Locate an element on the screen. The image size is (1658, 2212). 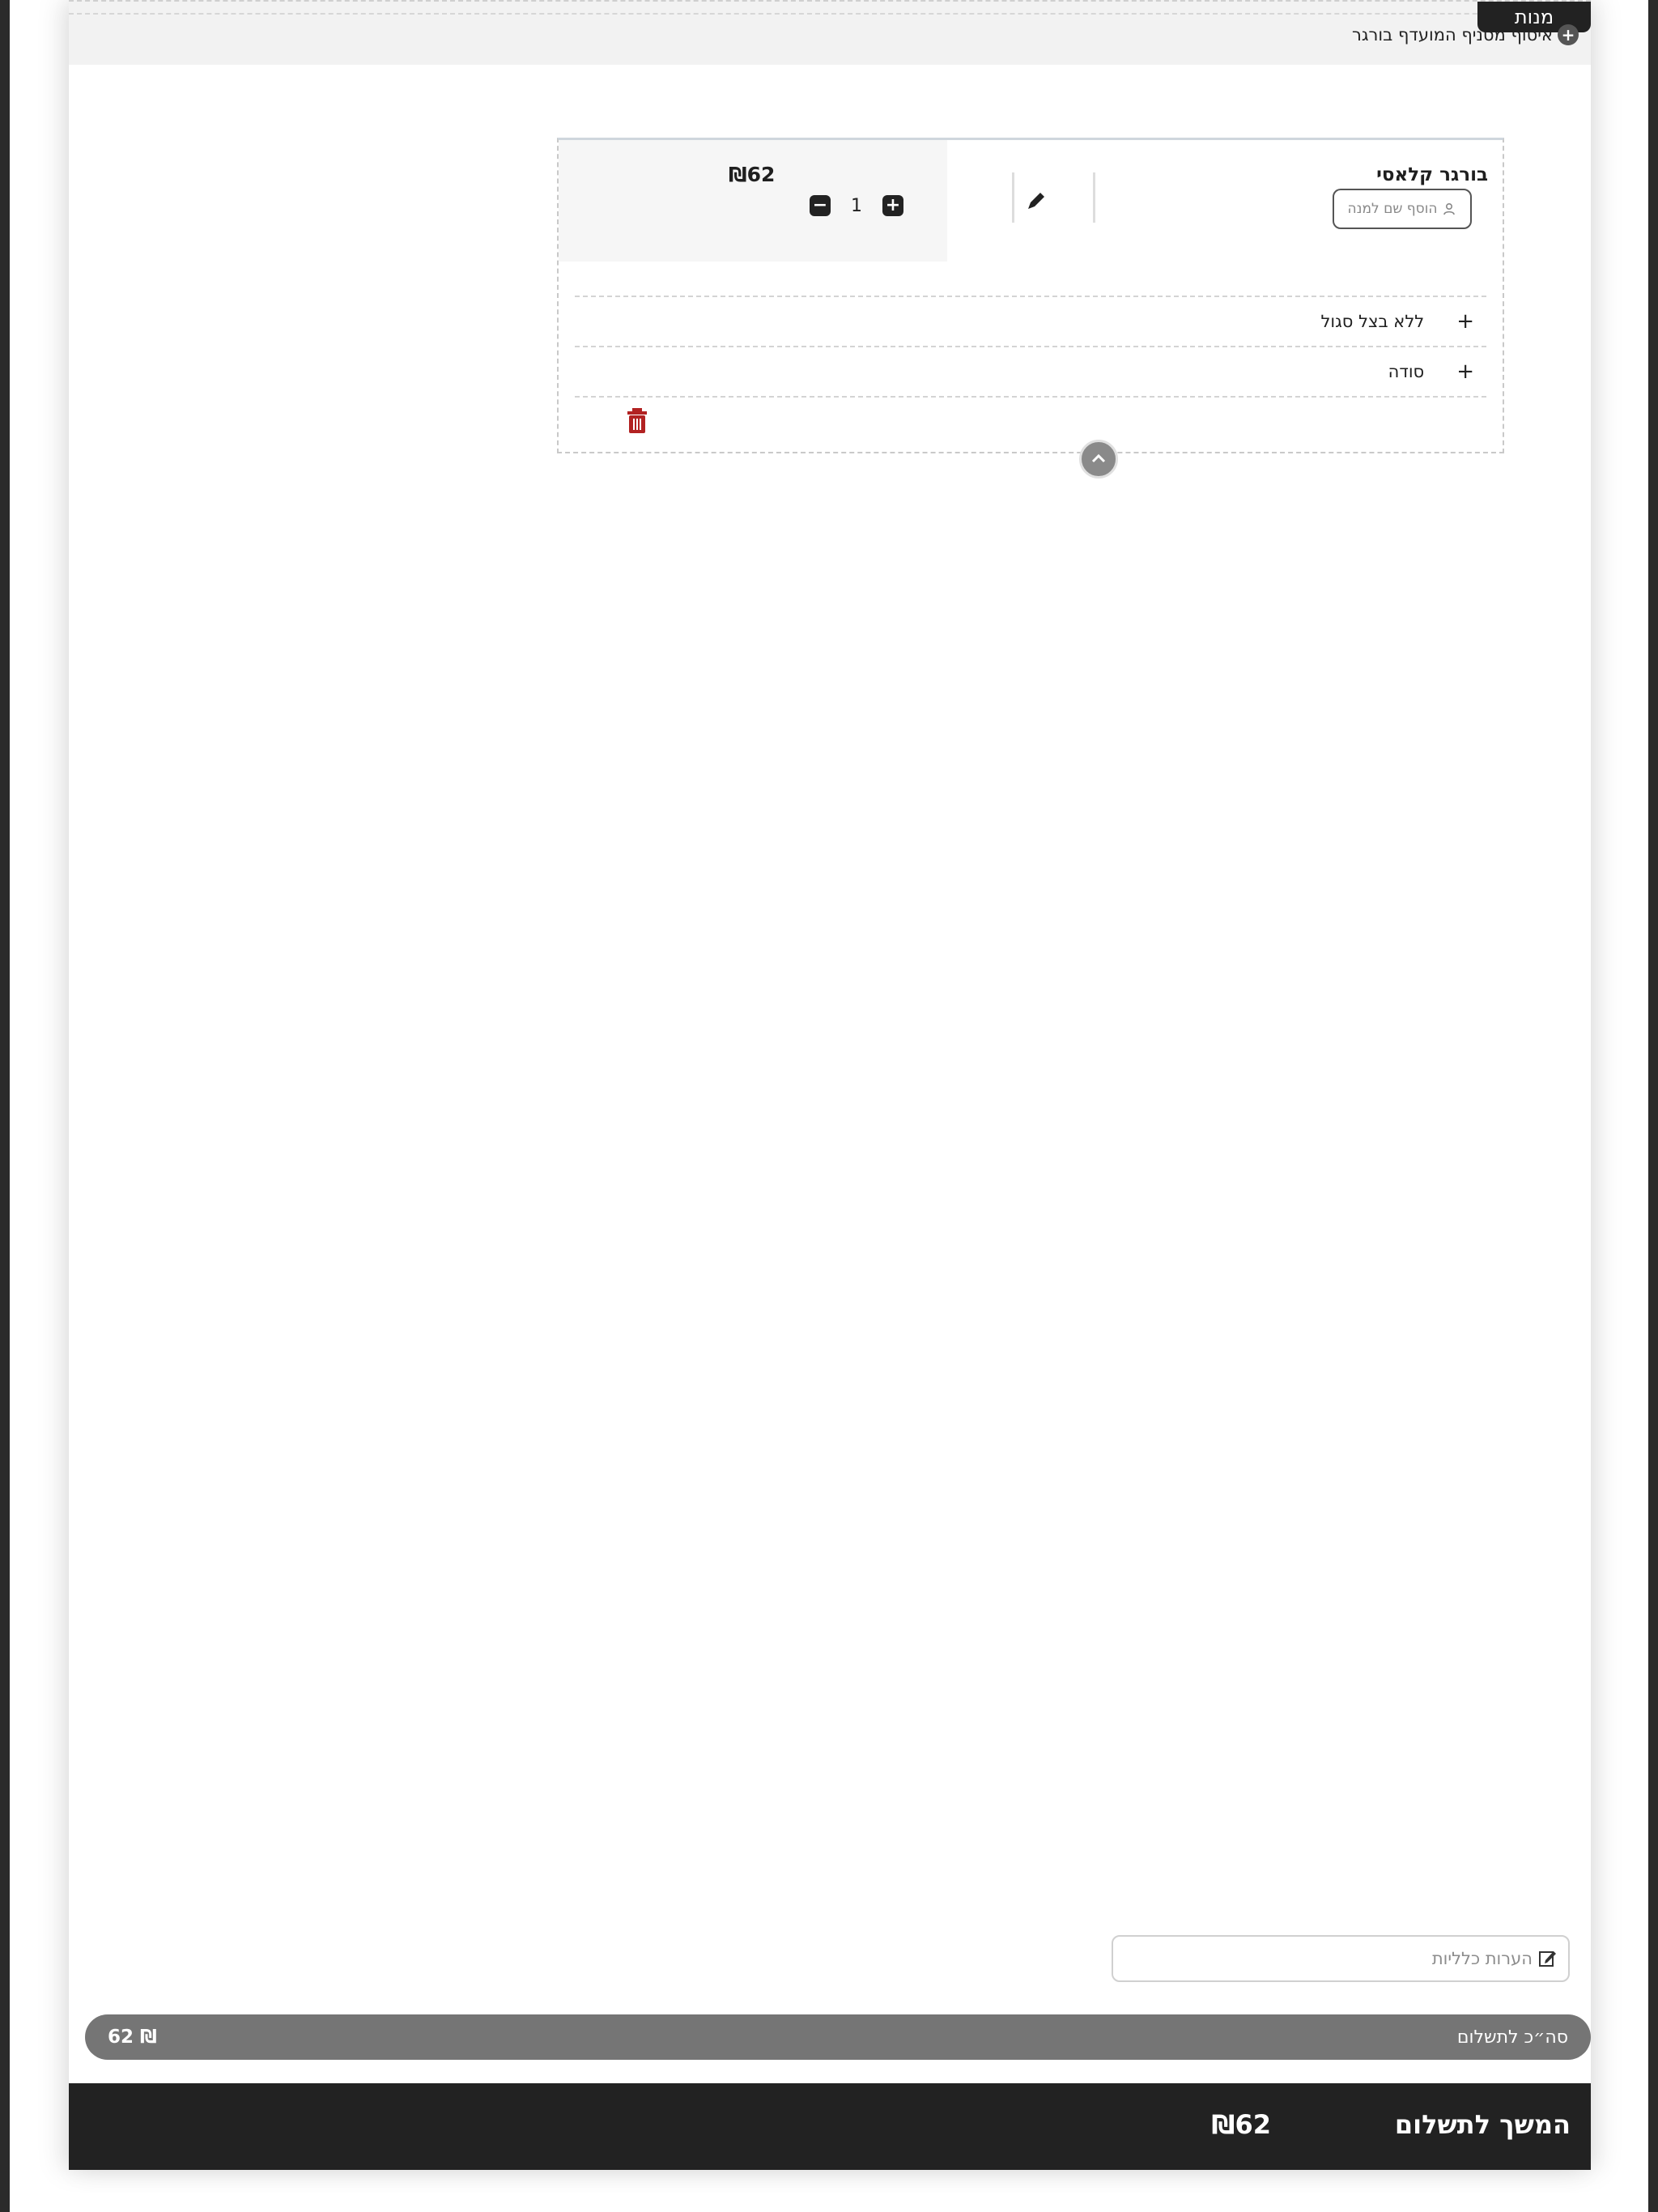
person-icon is located at coordinates (1449, 209).